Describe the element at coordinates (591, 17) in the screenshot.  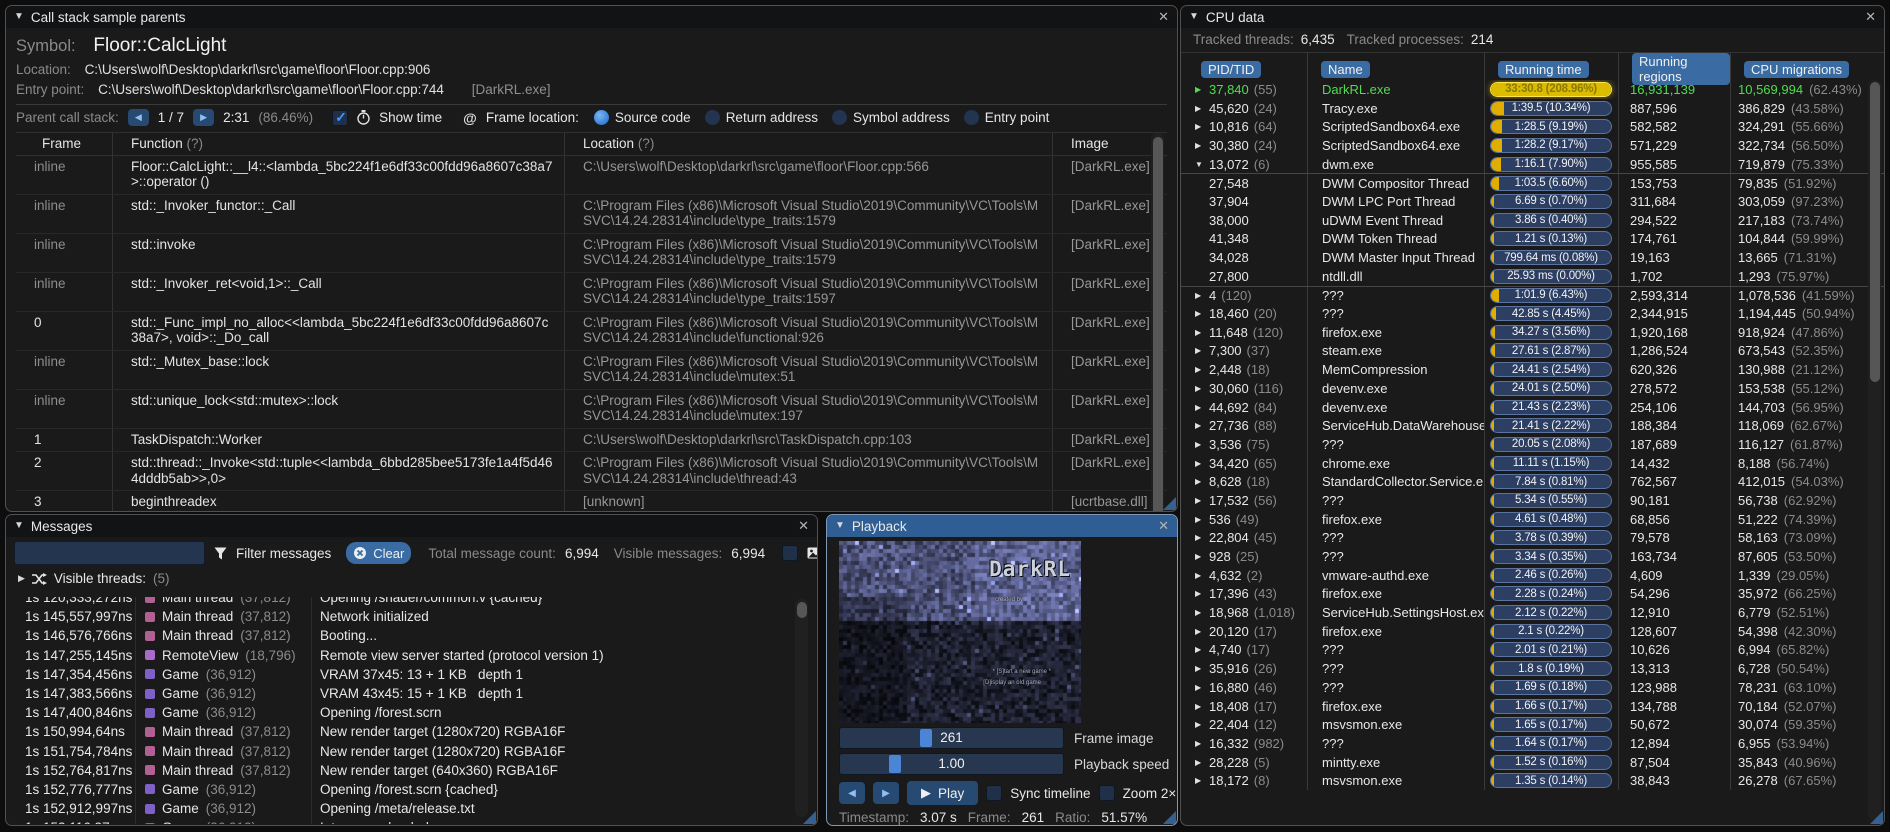
I see `callstack-titlebar: ▼ Call stack sample parents` at that location.